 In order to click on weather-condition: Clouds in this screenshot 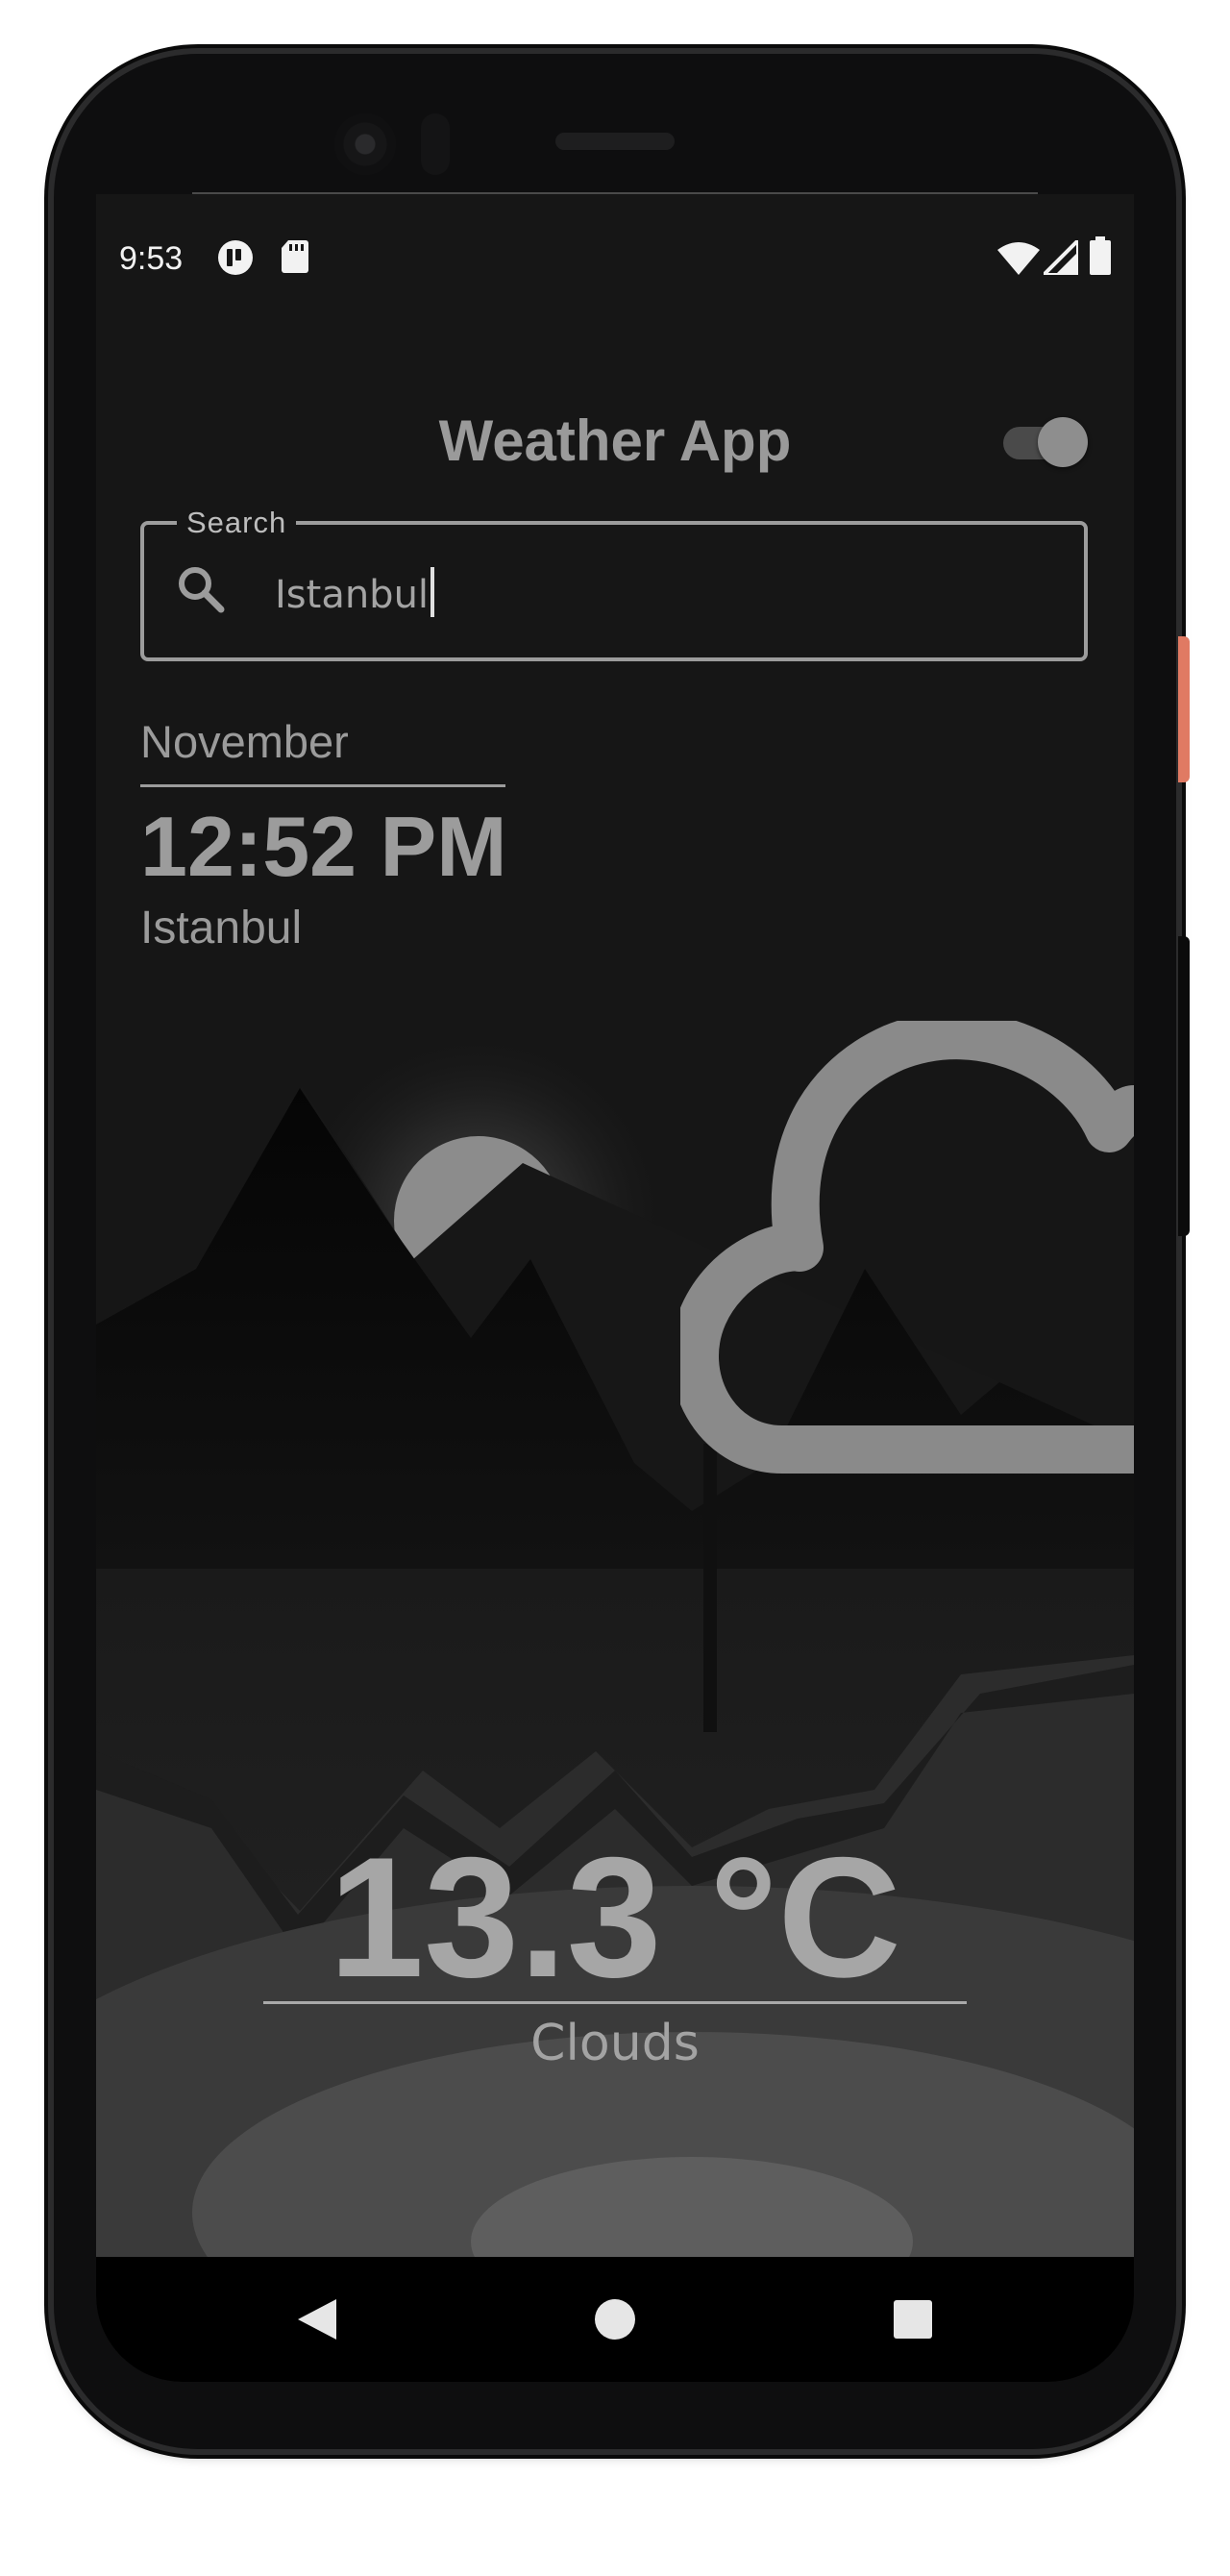, I will do `click(615, 2043)`.